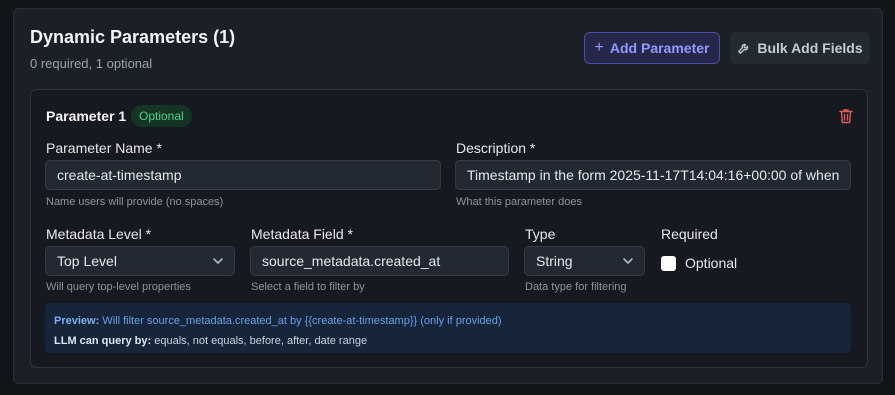 The height and width of the screenshot is (395, 895). What do you see at coordinates (496, 148) in the screenshot?
I see `description-label: Description *` at bounding box center [496, 148].